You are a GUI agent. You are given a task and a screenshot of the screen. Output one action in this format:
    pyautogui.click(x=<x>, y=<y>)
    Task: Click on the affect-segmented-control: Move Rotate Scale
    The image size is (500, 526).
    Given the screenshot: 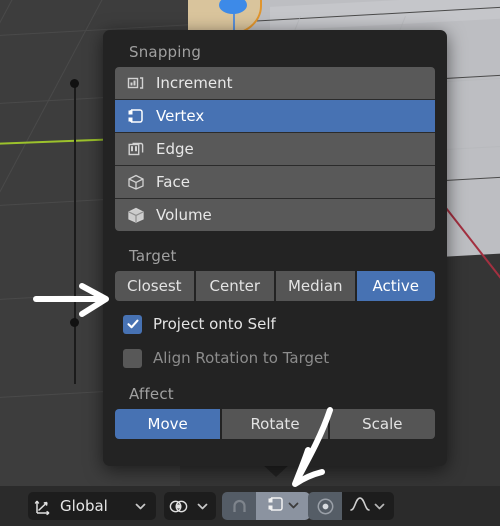 What is the action you would take?
    pyautogui.click(x=275, y=424)
    